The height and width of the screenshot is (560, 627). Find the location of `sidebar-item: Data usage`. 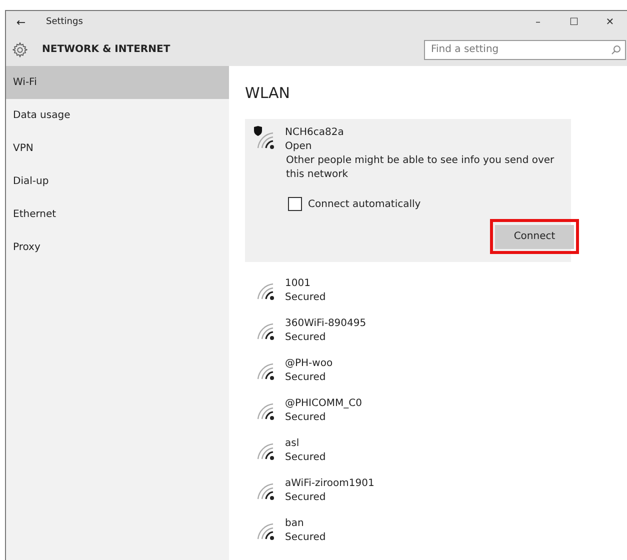

sidebar-item: Data usage is located at coordinates (117, 115).